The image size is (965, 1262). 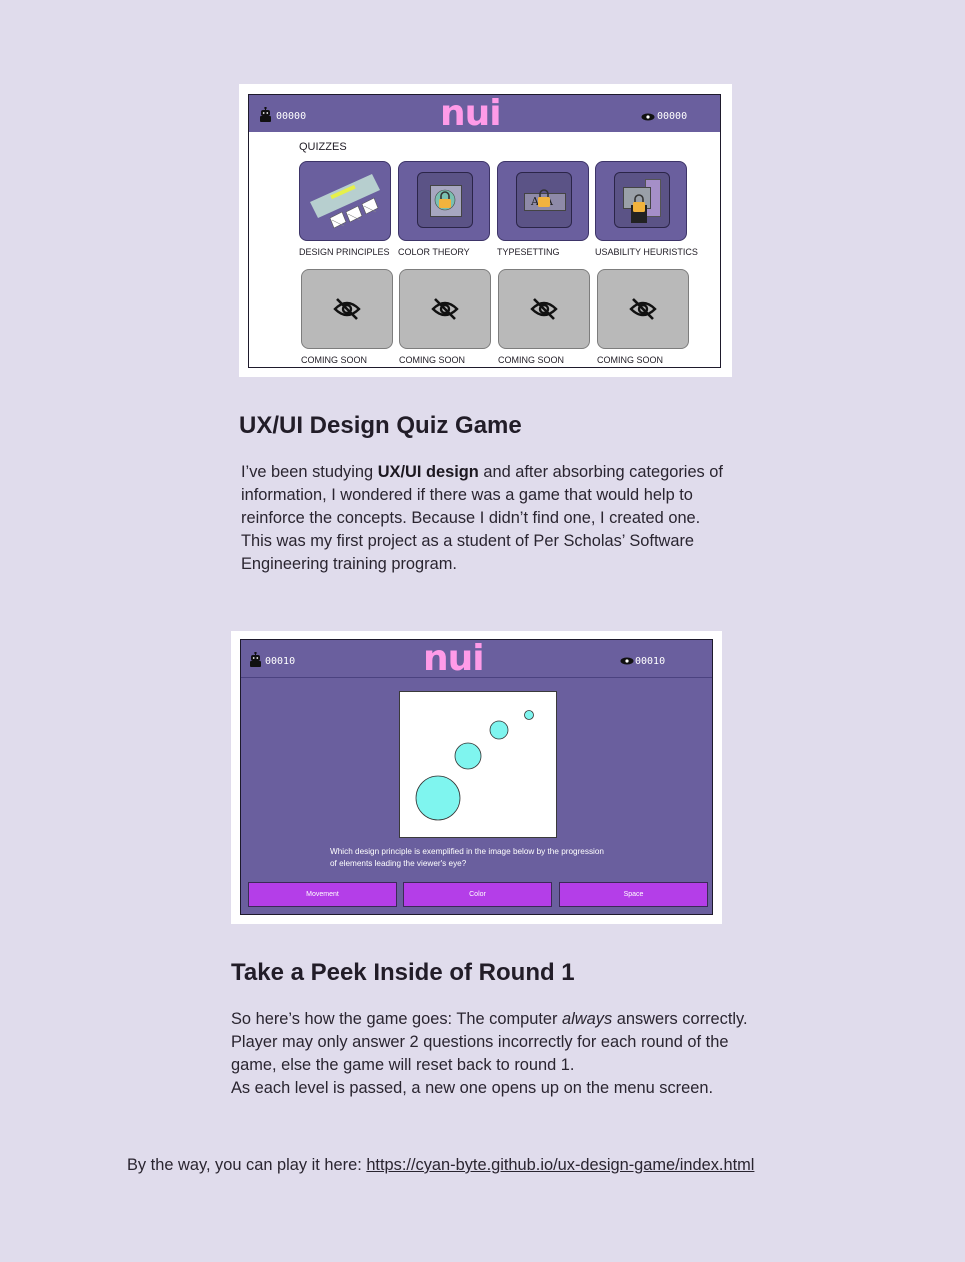 I want to click on computer-score: 00000, so click(x=672, y=116).